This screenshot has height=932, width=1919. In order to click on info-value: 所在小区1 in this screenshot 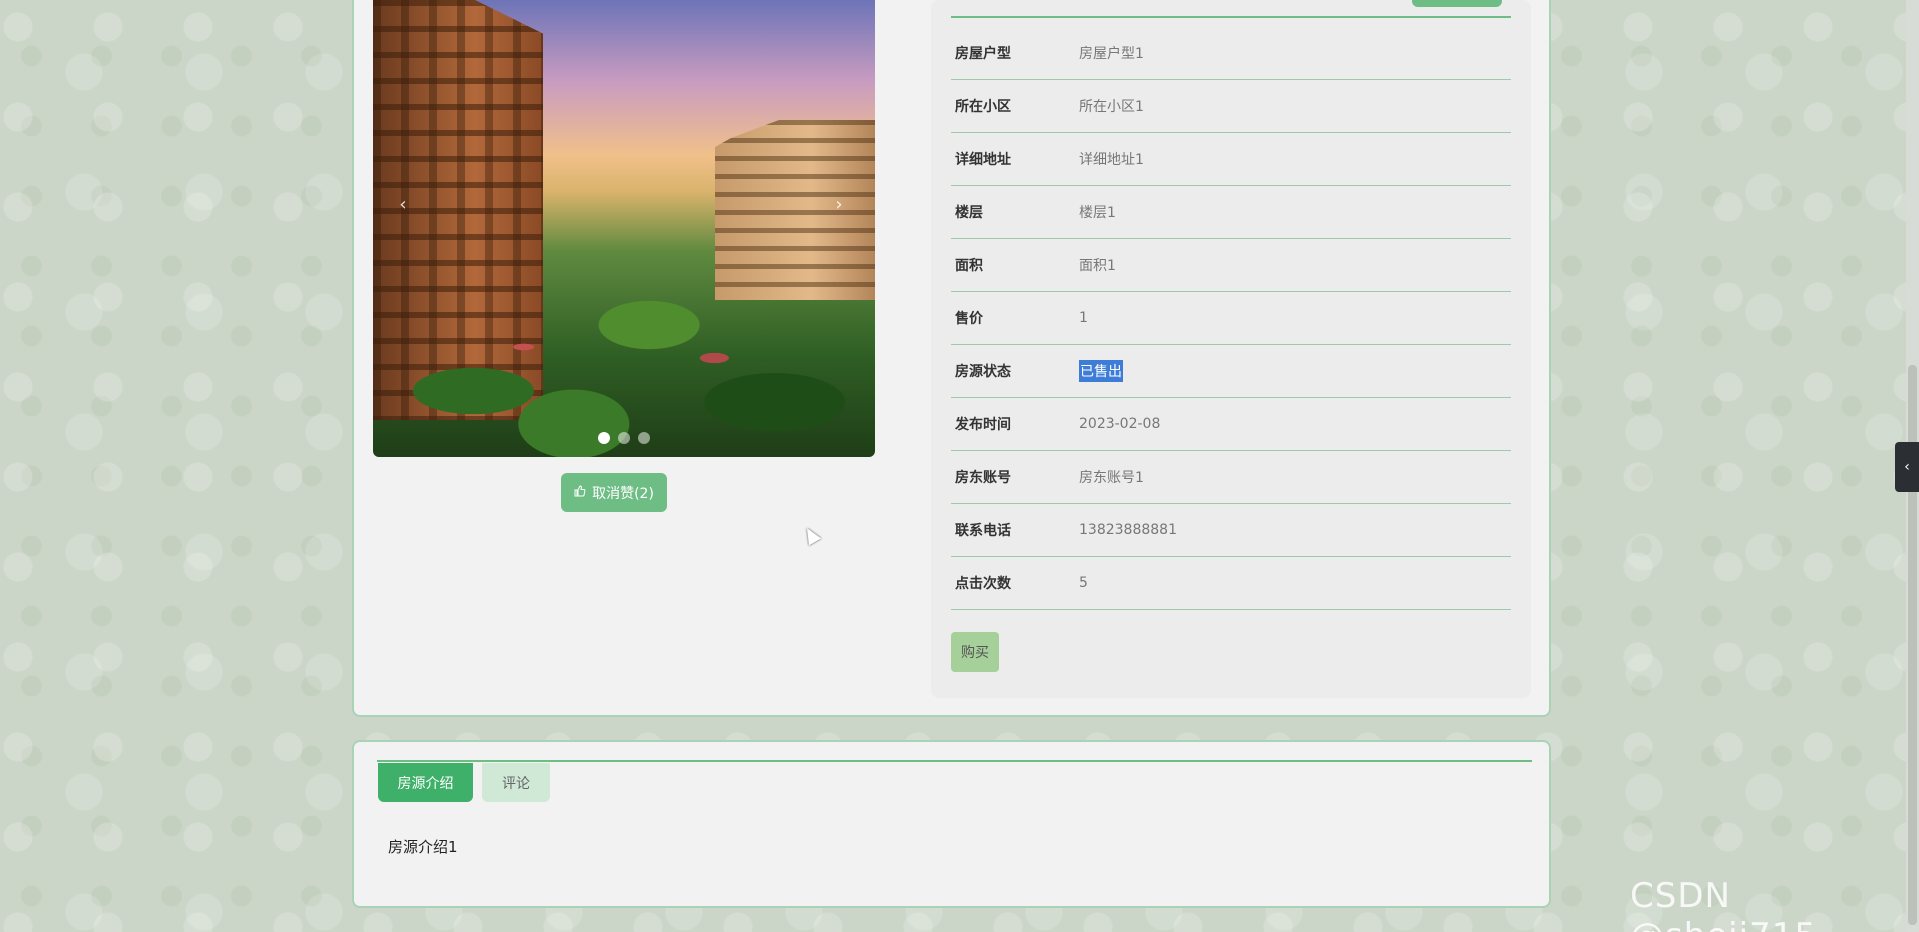, I will do `click(1111, 107)`.